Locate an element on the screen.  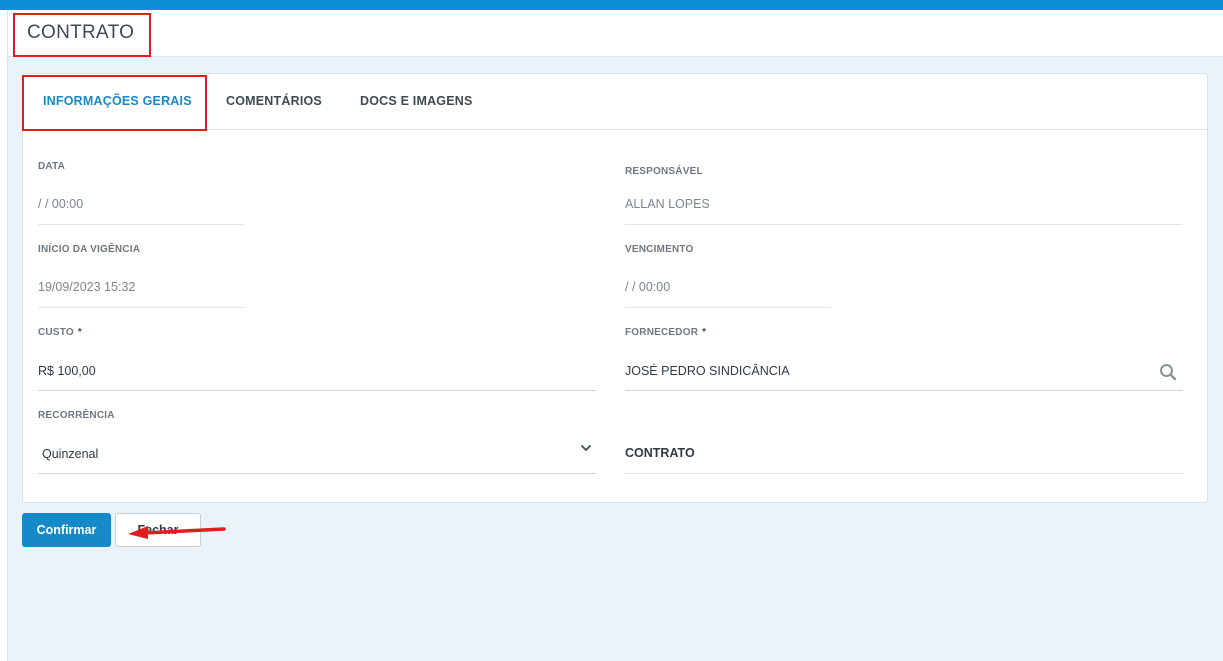
custo-underline is located at coordinates (317, 390).